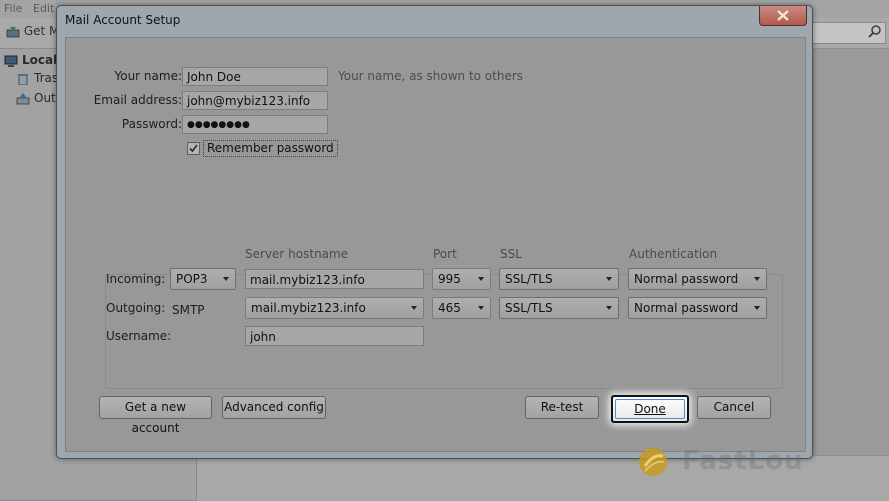  I want to click on advanced-config-button: Advanced config, so click(274, 407).